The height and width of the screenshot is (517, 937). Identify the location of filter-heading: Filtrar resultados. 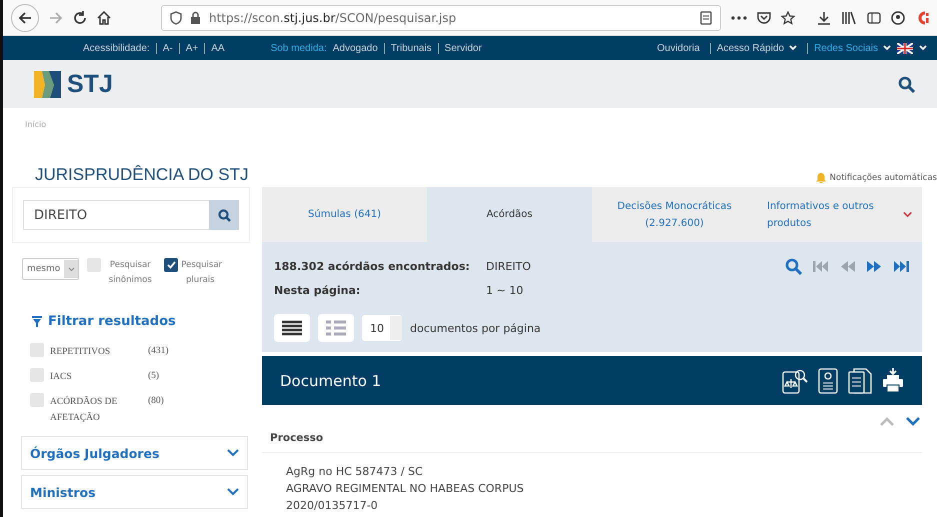
(112, 321).